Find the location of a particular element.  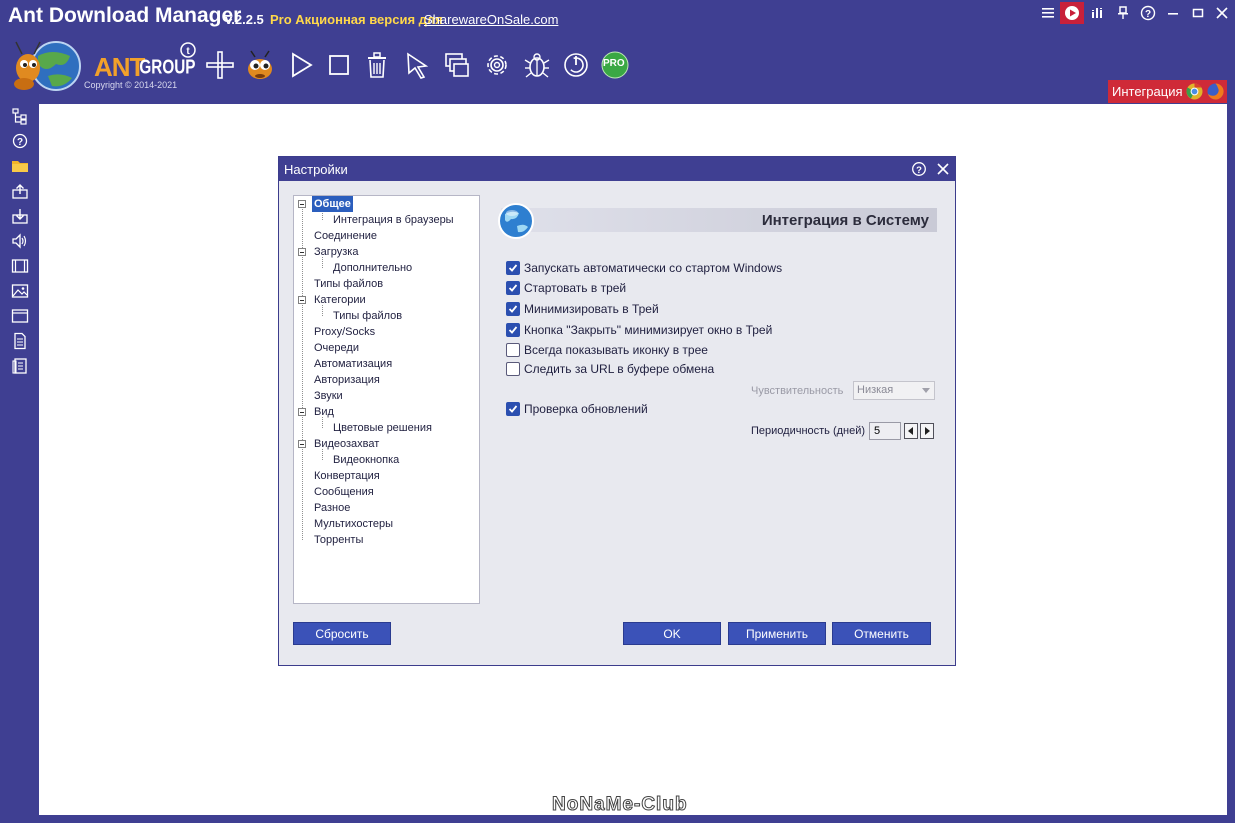

pin-icon is located at coordinates (1123, 13).